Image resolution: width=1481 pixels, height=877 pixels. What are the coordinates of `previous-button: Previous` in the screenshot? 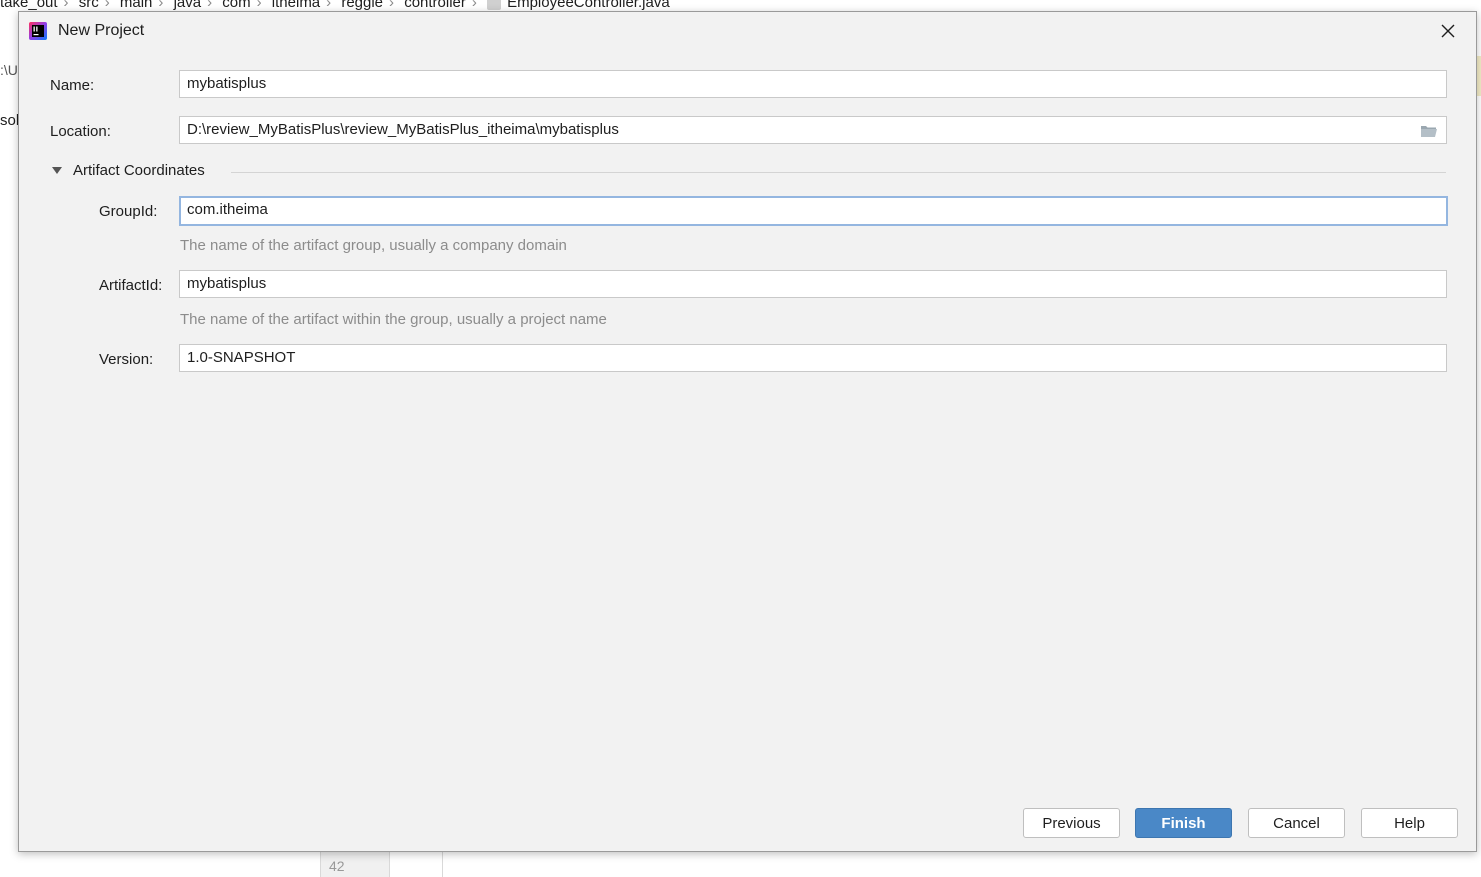 It's located at (1071, 823).